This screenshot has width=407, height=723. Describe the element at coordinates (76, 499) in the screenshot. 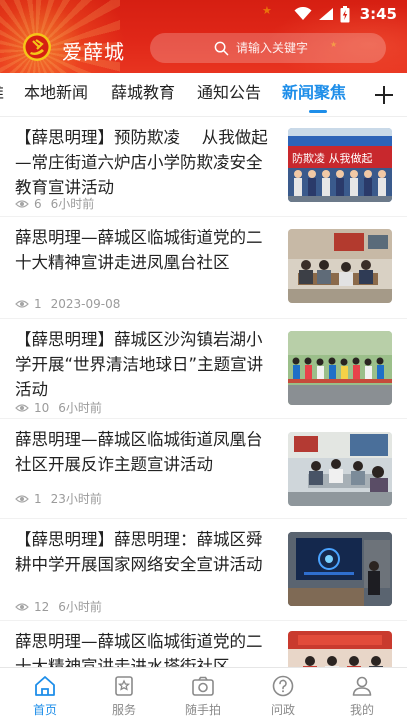

I see `publish-time: 23小时前` at that location.